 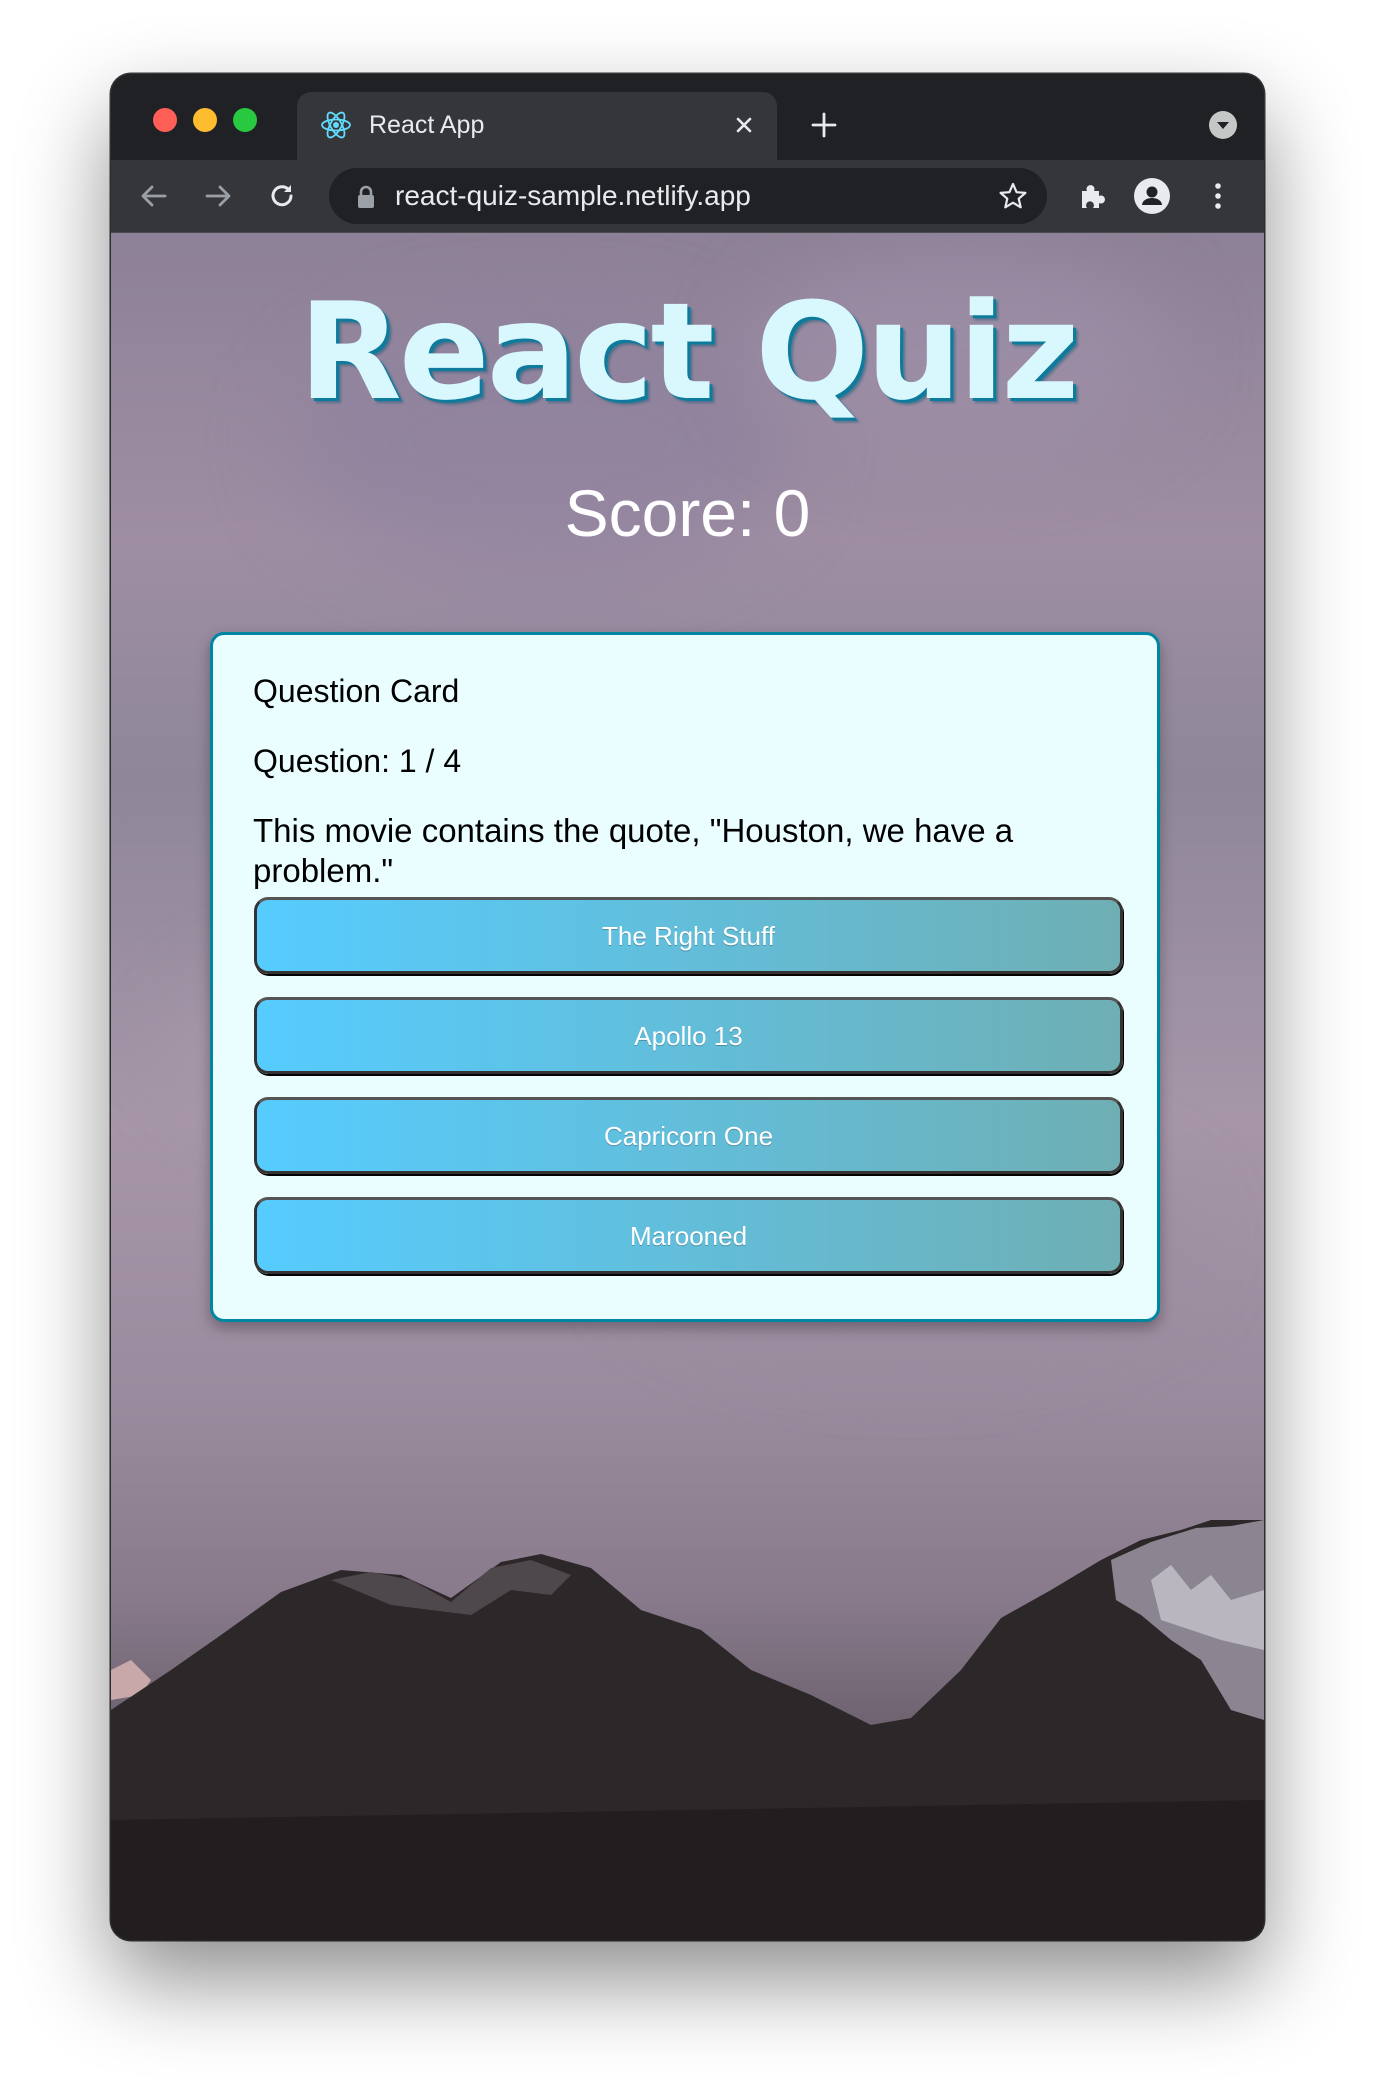 I want to click on tab-strip: React App, so click(x=687, y=117).